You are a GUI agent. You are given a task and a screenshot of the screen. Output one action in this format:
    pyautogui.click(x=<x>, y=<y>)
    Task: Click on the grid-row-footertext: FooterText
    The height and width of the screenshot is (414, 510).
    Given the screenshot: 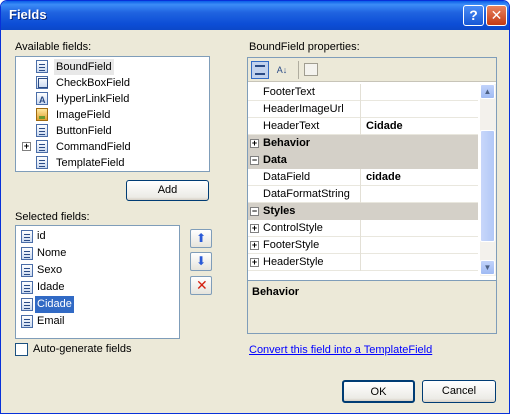 What is the action you would take?
    pyautogui.click(x=363, y=92)
    